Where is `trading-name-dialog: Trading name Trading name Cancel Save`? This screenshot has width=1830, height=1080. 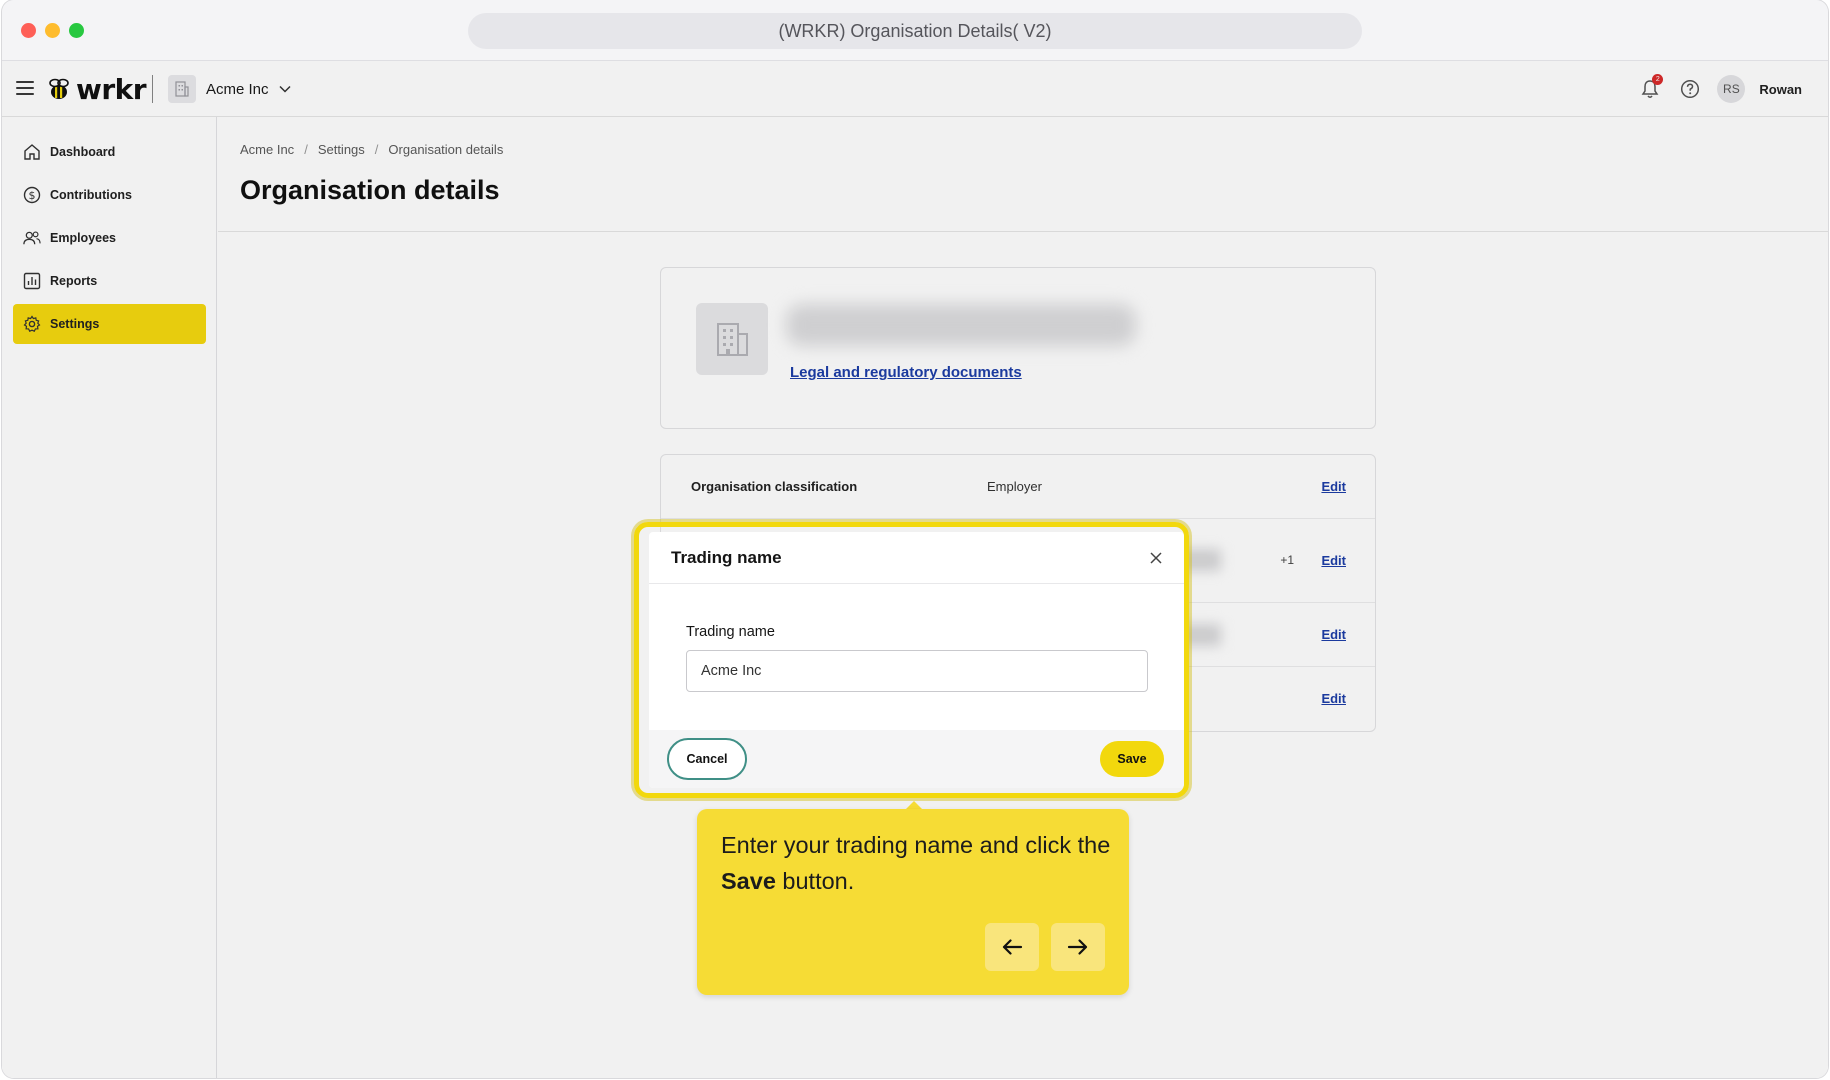 trading-name-dialog: Trading name Trading name Cancel Save is located at coordinates (916, 660).